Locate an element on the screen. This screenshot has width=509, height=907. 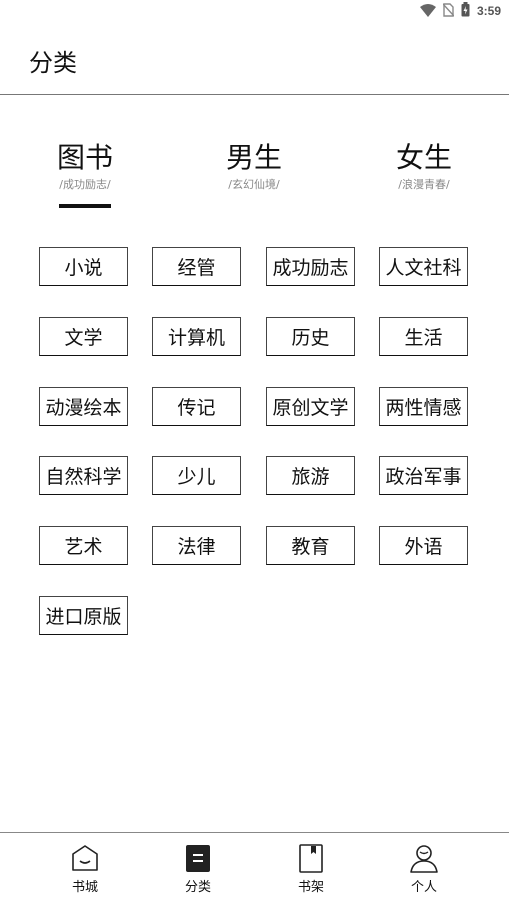
category-button: 生活 is located at coordinates (423, 336).